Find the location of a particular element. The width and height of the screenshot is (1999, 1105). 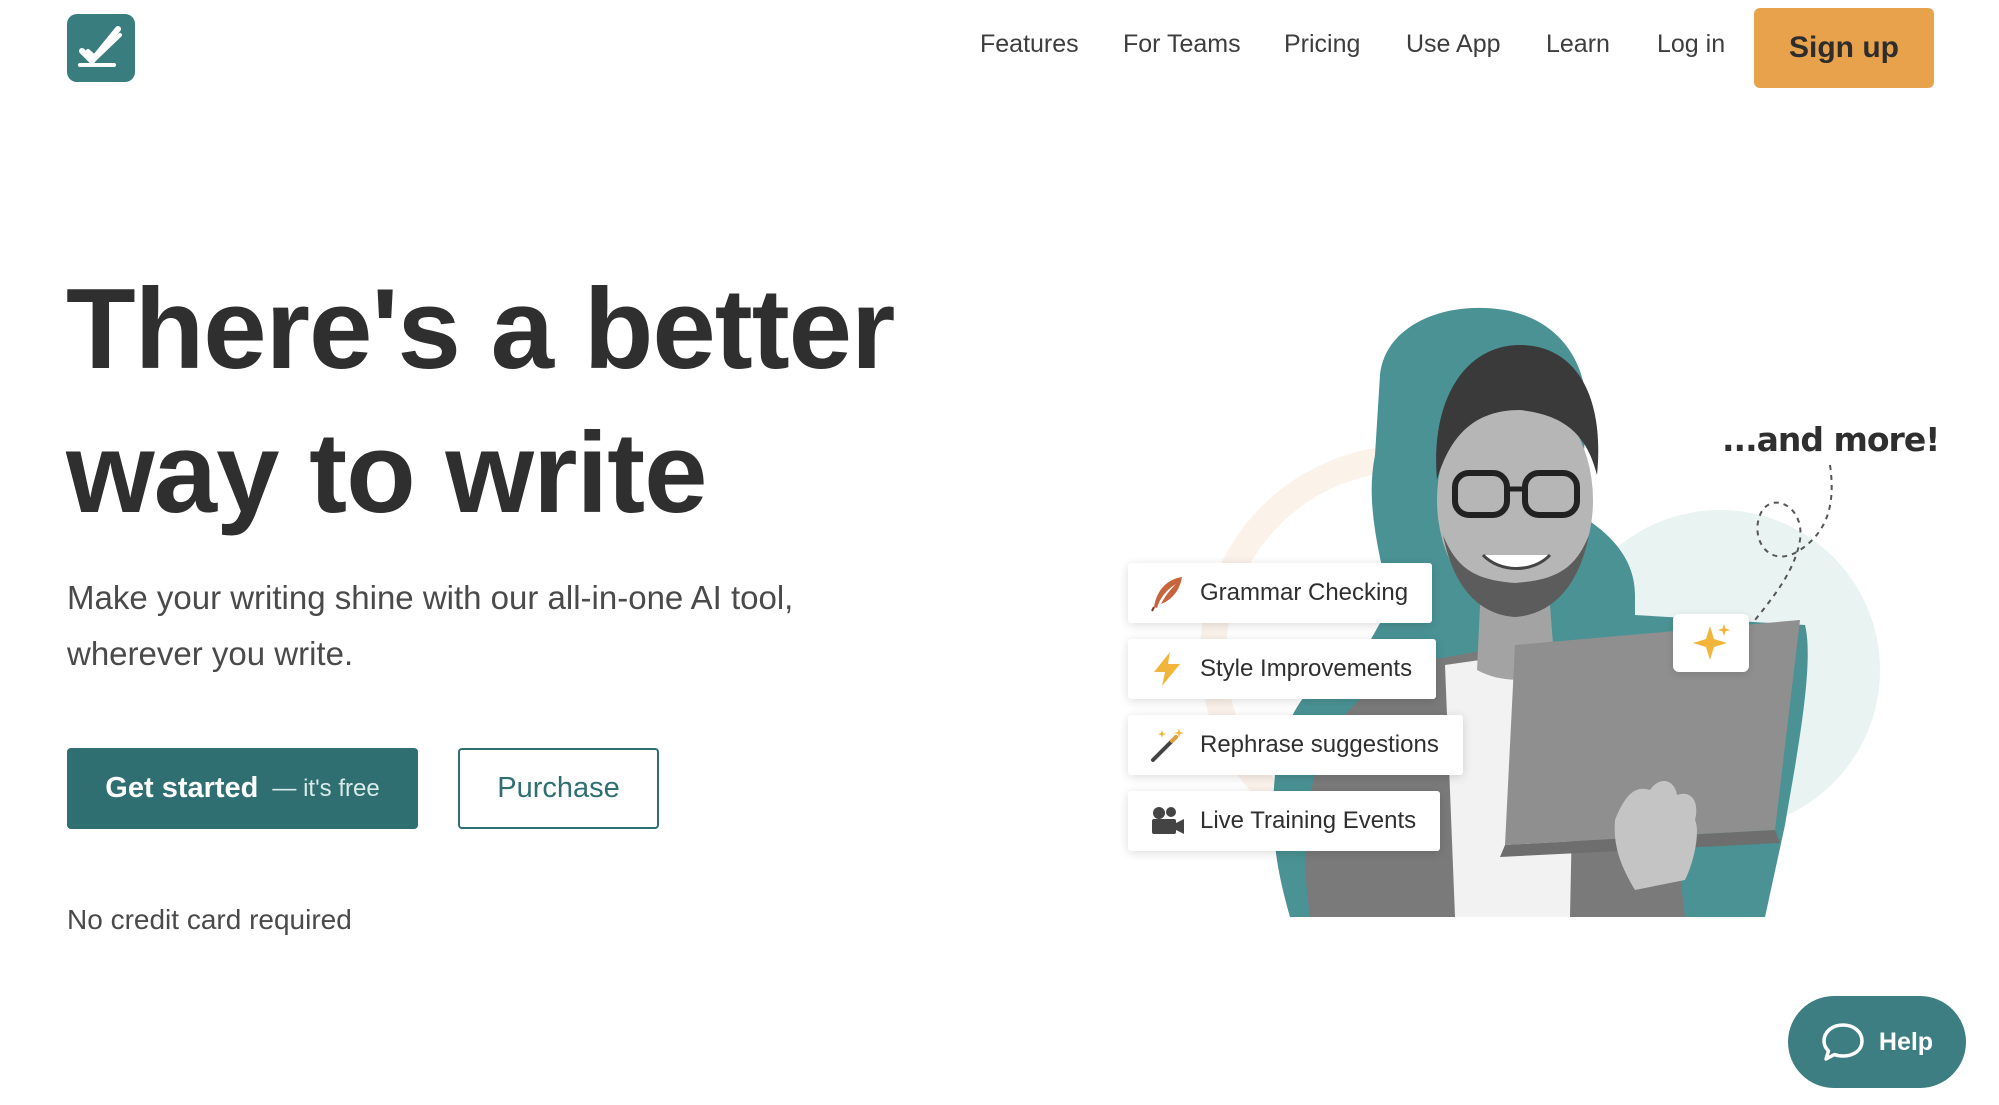

headline-line-2: way to write is located at coordinates (386, 473).